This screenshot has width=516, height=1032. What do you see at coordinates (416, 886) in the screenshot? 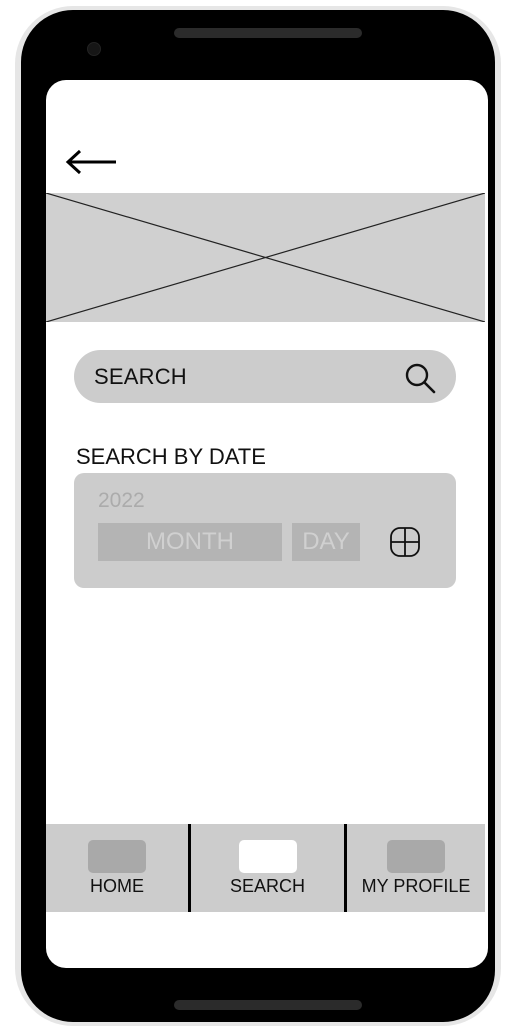
I see `nav-label-my-profile: MY PROFILE` at bounding box center [416, 886].